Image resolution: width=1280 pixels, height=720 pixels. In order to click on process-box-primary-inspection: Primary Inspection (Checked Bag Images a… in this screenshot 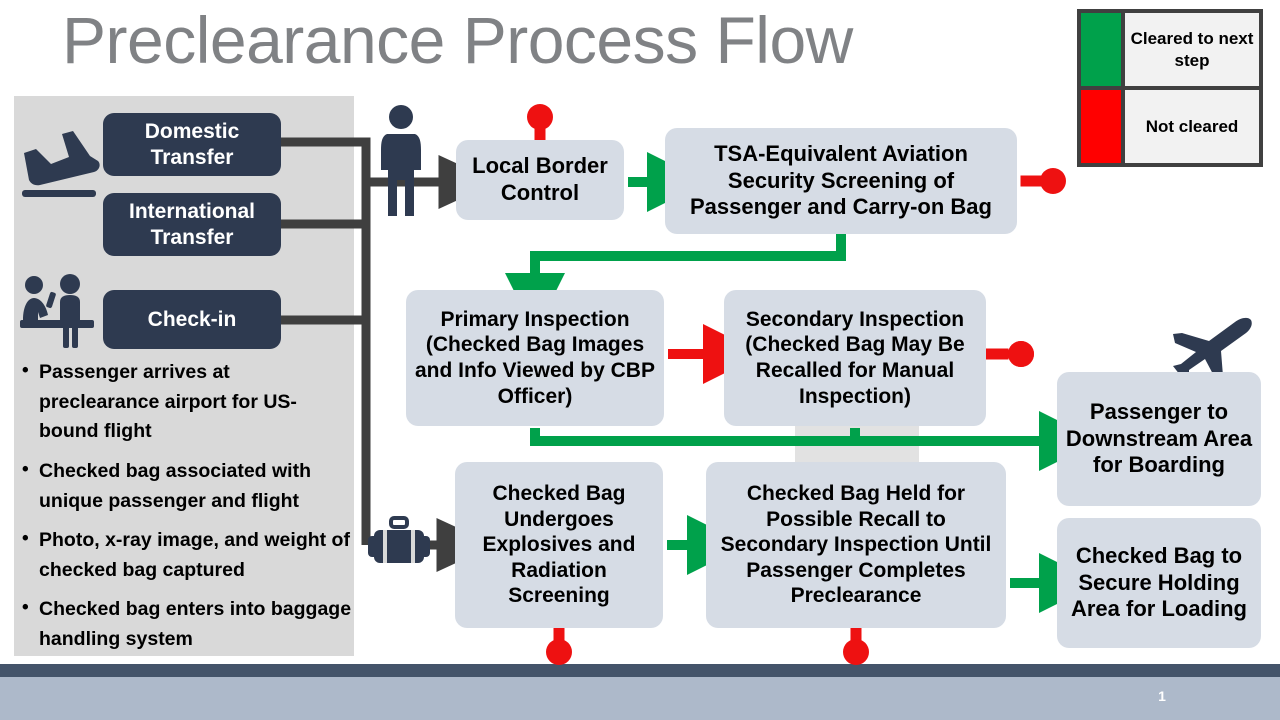, I will do `click(535, 358)`.